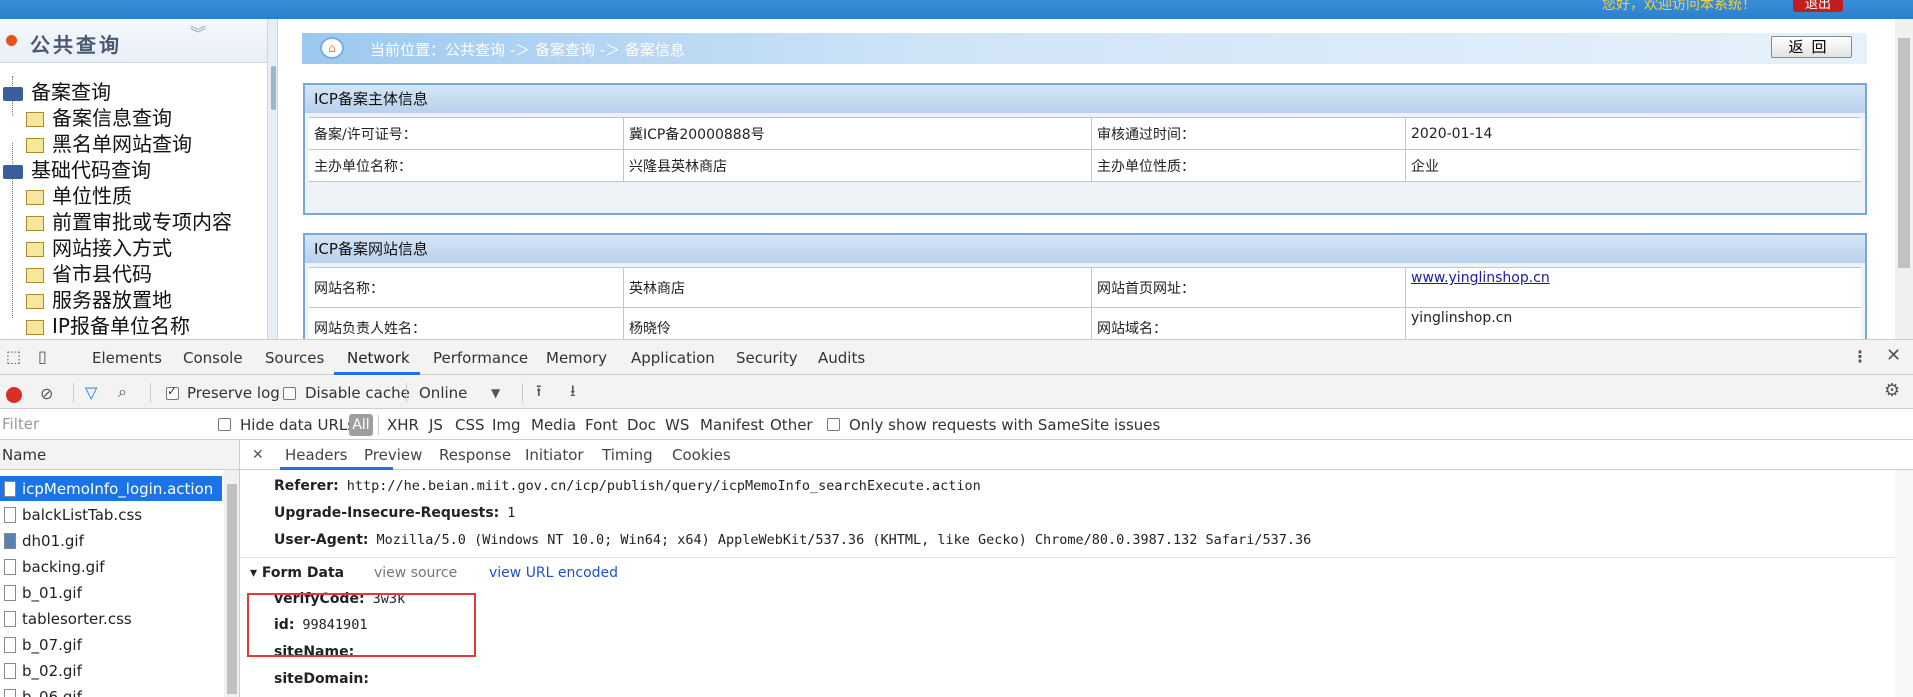 Image resolution: width=1913 pixels, height=697 pixels. I want to click on list-item: b_02.gif, so click(111, 671).